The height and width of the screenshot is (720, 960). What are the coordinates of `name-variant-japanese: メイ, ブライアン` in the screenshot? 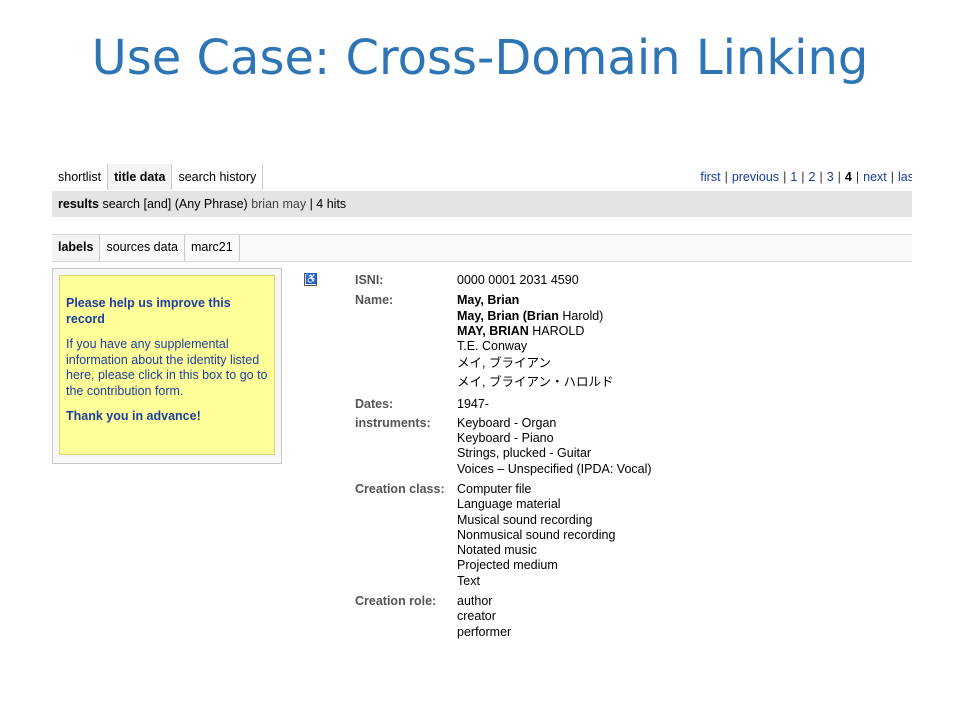 It's located at (504, 363).